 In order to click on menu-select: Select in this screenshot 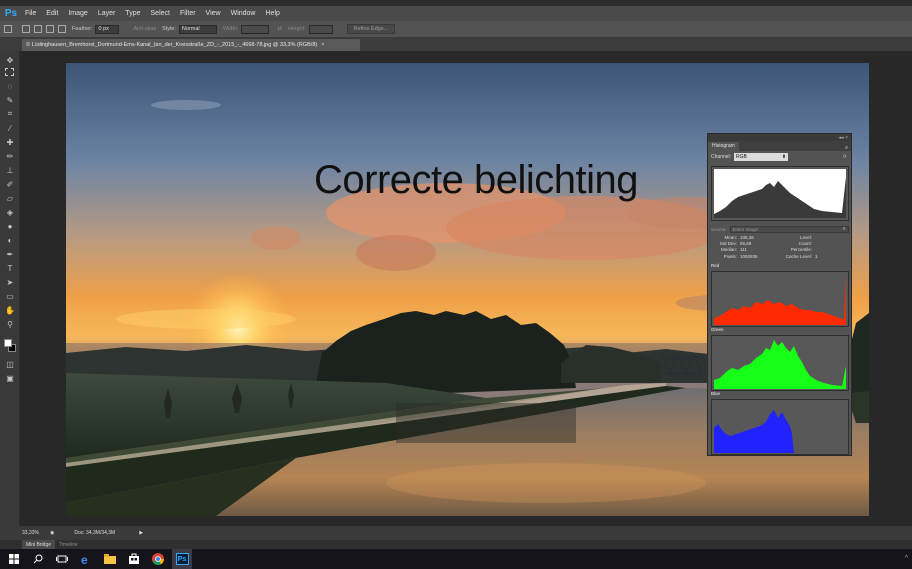, I will do `click(160, 13)`.